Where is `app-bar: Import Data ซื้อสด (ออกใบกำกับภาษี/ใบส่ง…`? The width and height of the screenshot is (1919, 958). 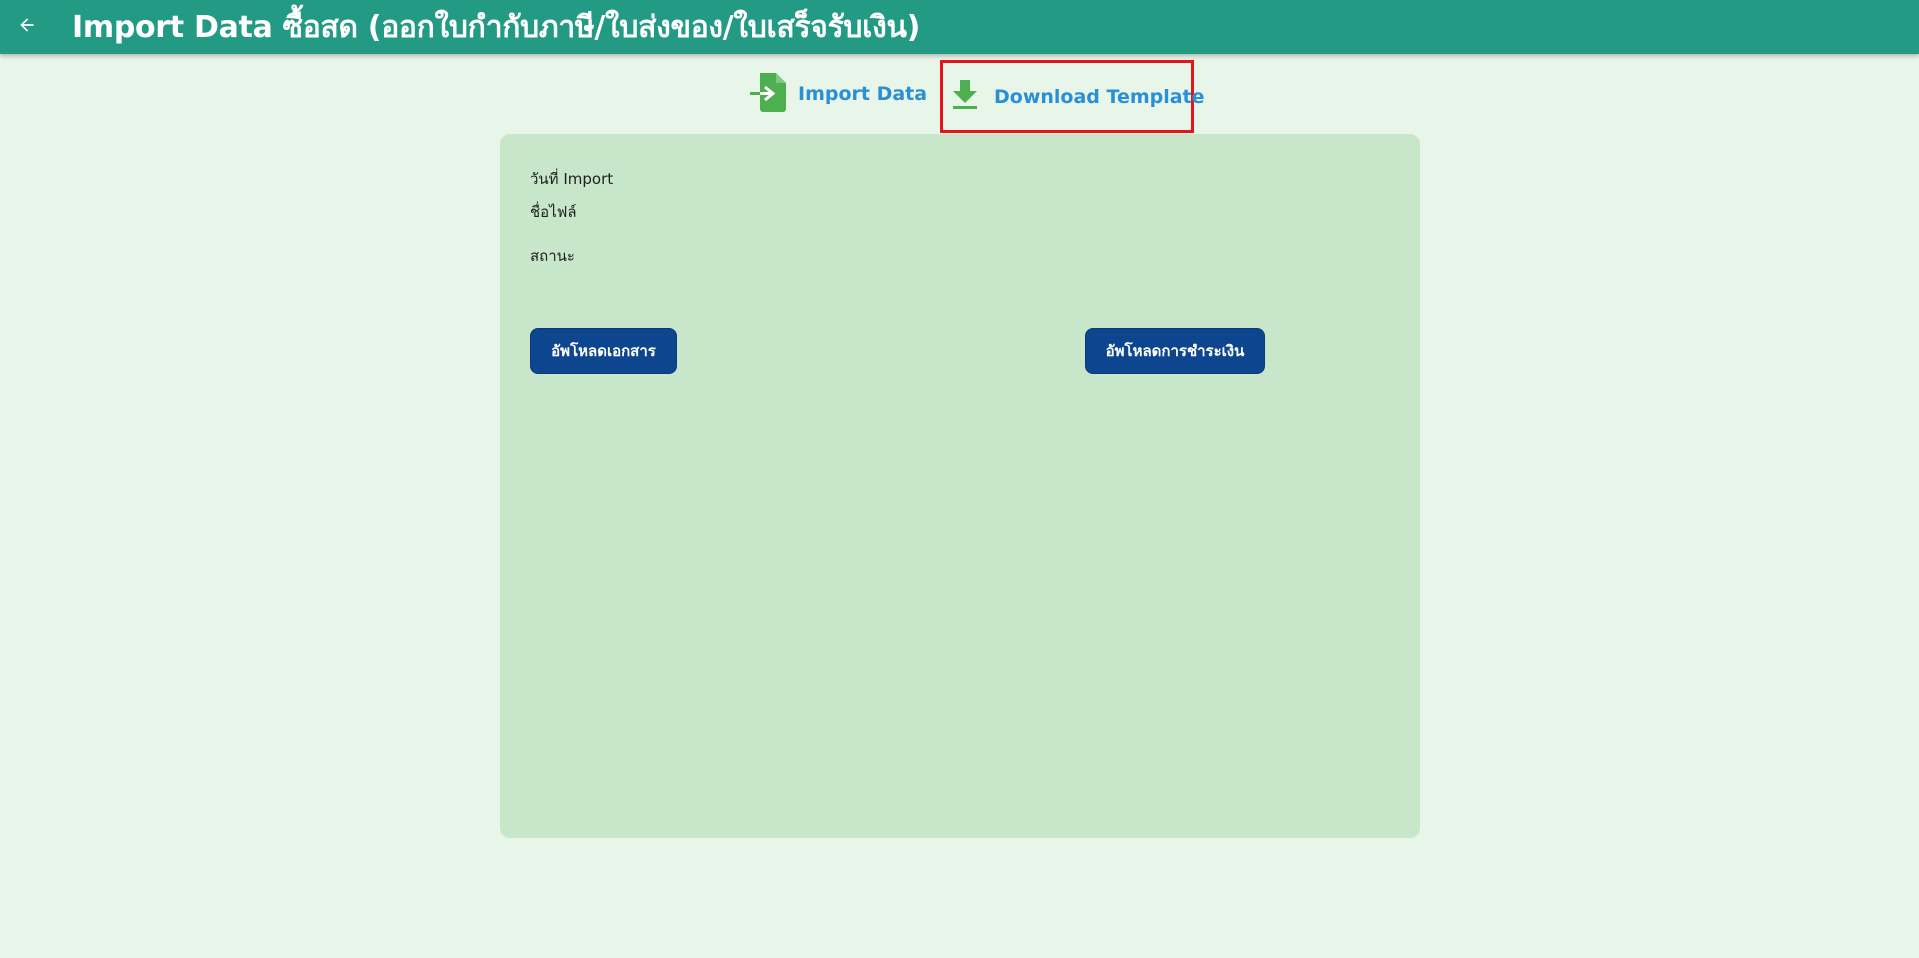
app-bar: Import Data ซื้อสด (ออกใบกำกับภาษี/ใบส่ง… is located at coordinates (959, 27).